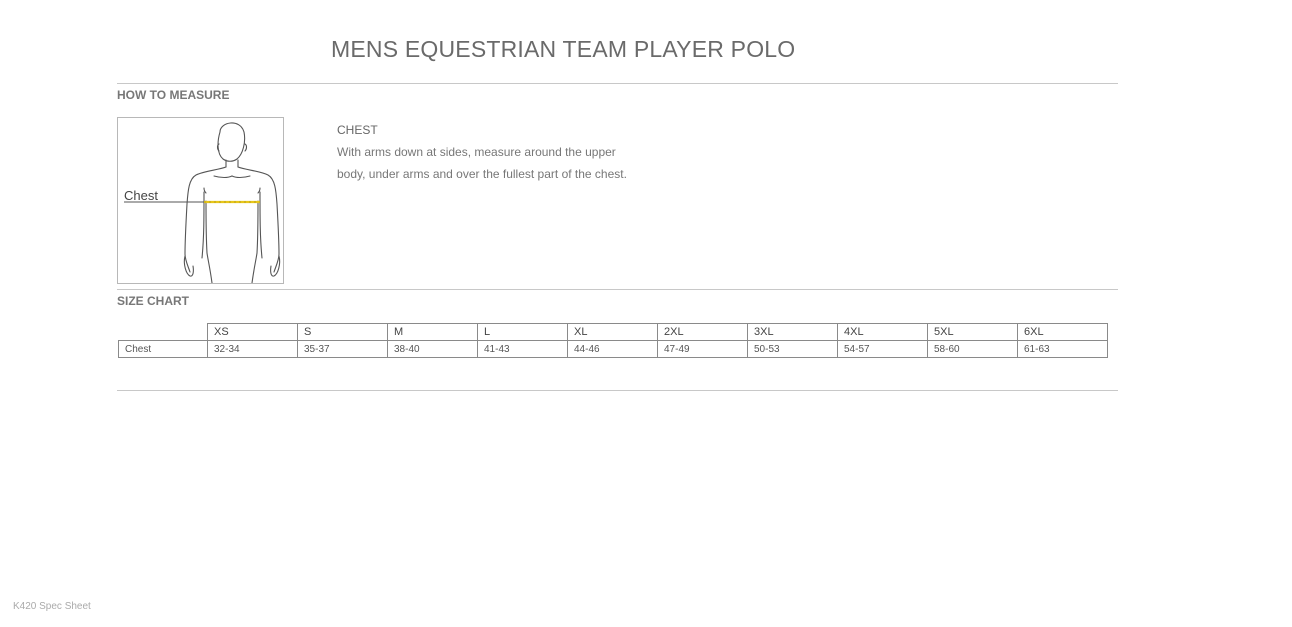 Image resolution: width=1292 pixels, height=627 pixels. Describe the element at coordinates (342, 332) in the screenshot. I see `size-header-cell: S` at that location.